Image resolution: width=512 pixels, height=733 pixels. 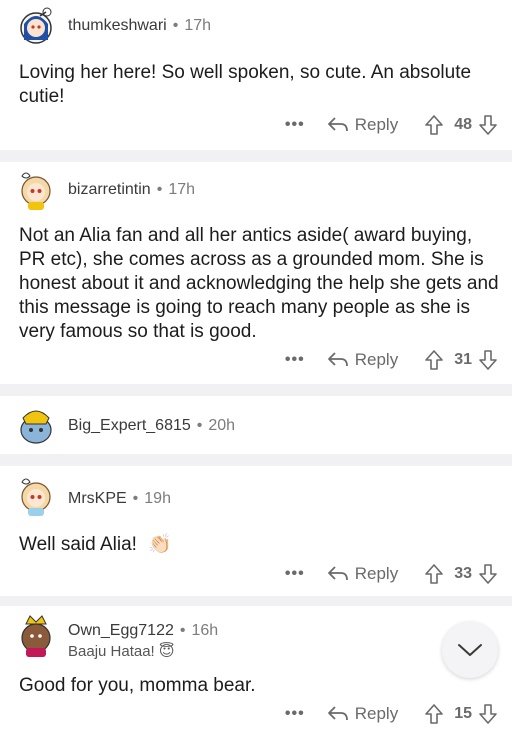 What do you see at coordinates (157, 498) in the screenshot?
I see `timestamp: 19h` at bounding box center [157, 498].